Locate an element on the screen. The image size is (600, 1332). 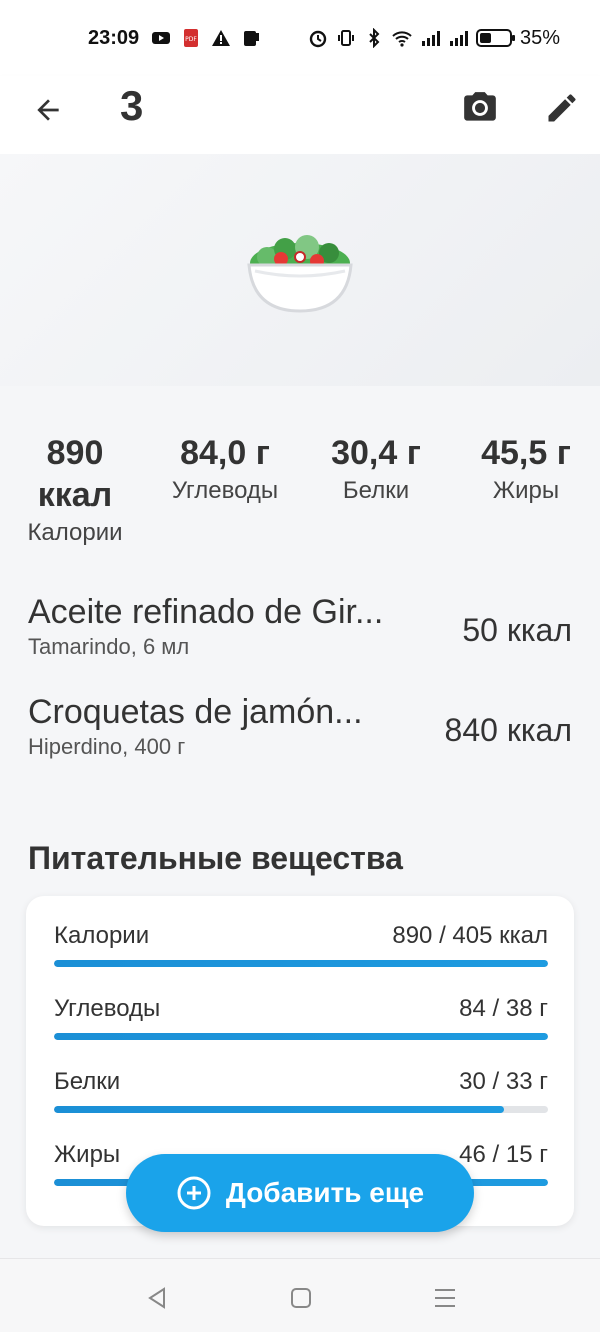
nav-menu-button is located at coordinates (445, 1298).